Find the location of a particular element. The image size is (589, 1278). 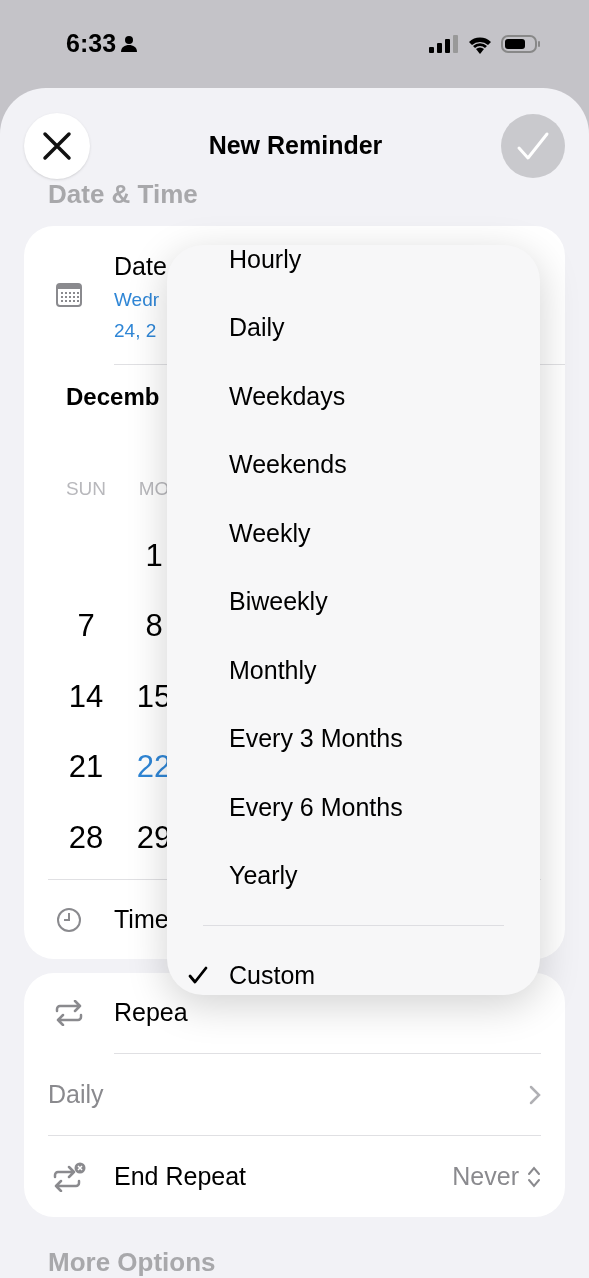

person-icon is located at coordinates (129, 44).